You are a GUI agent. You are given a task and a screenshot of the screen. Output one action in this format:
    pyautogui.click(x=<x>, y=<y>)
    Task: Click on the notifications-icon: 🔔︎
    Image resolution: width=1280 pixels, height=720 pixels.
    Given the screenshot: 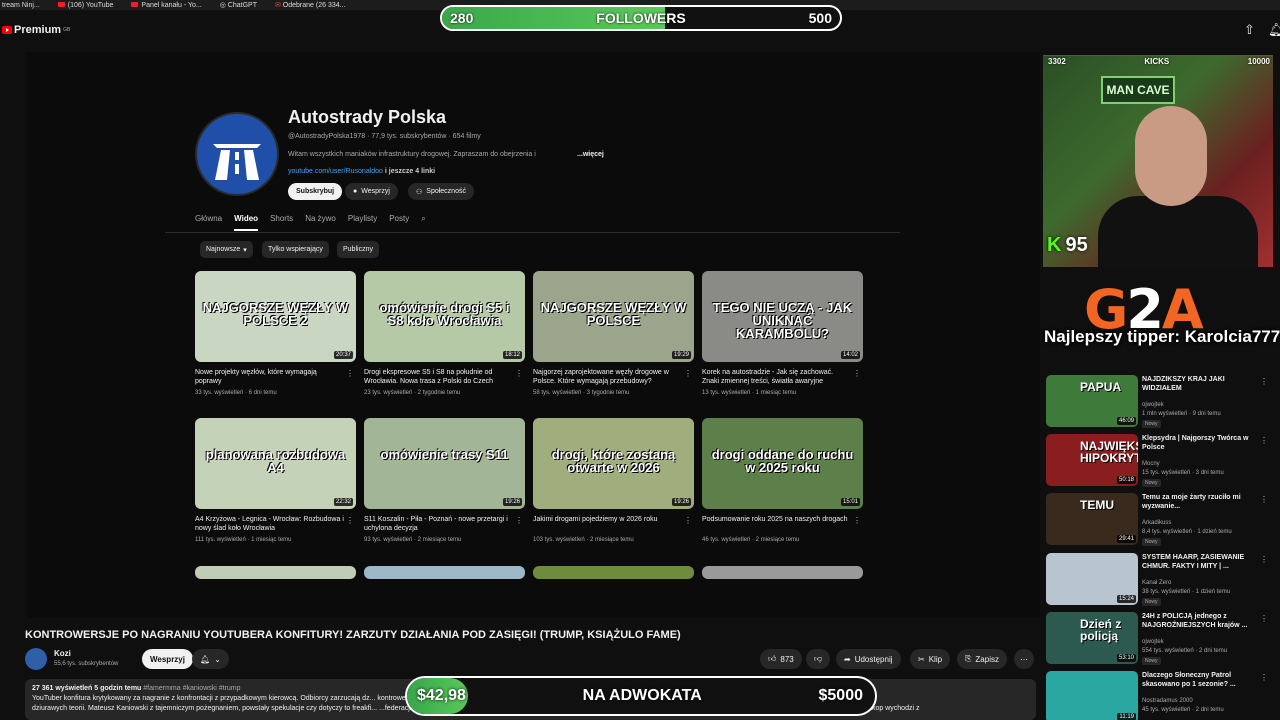 What is the action you would take?
    pyautogui.click(x=1274, y=30)
    